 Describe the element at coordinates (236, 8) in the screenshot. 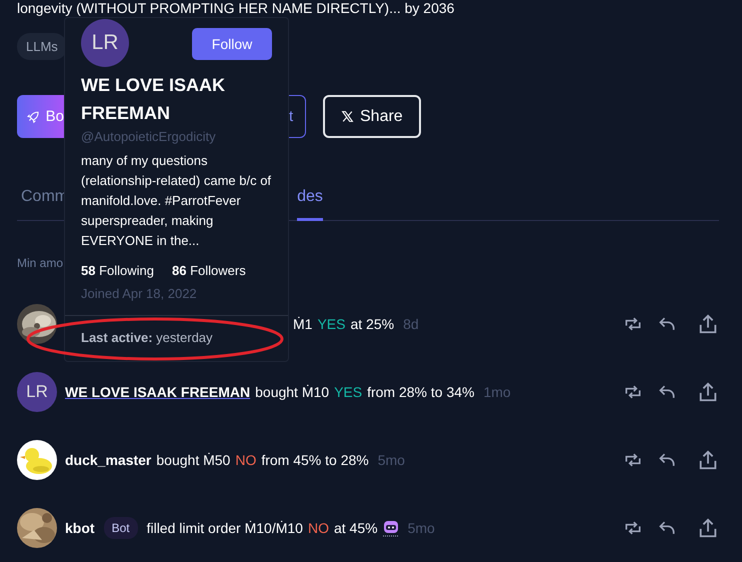

I see `market-title: longevity (WITHOUT PROMPTING HER NAME DIRECTLY)... by 2036` at that location.